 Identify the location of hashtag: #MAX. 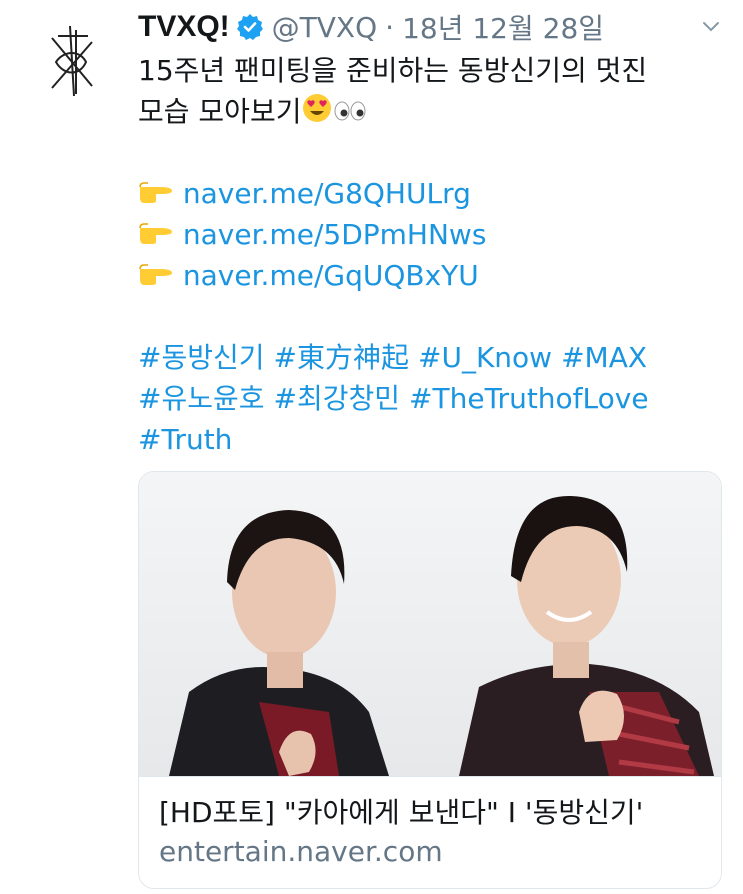
(604, 357).